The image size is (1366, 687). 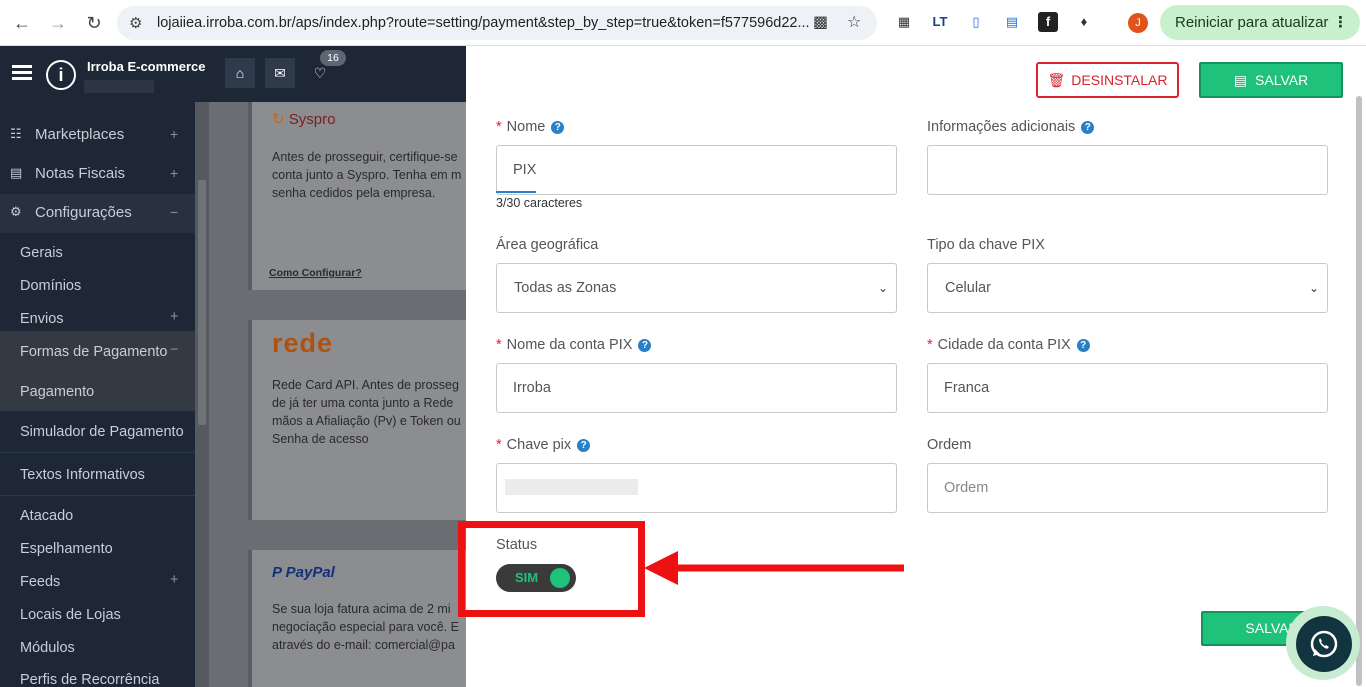 What do you see at coordinates (40, 582) in the screenshot?
I see `sidebar-sub-feeds: Feeds` at bounding box center [40, 582].